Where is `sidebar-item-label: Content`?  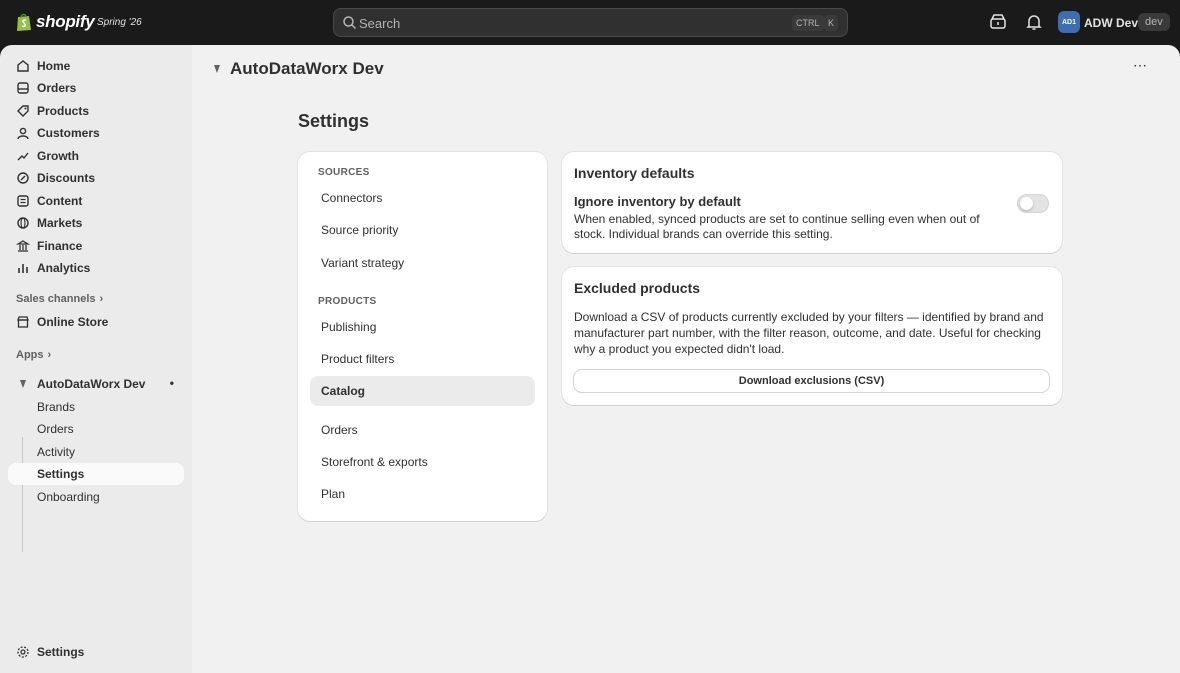 sidebar-item-label: Content is located at coordinates (60, 201).